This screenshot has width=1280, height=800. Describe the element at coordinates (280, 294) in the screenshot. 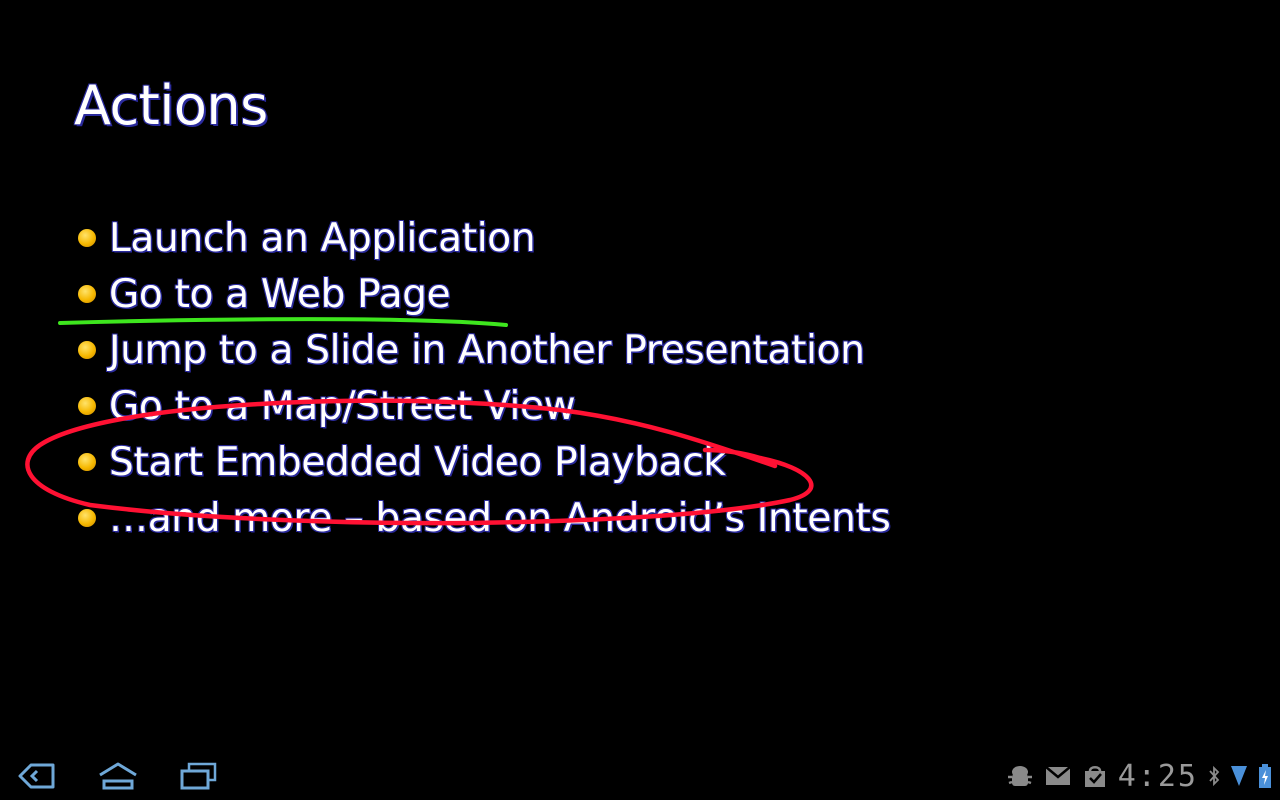

I see `bullet-text: Go to a Web Page` at that location.